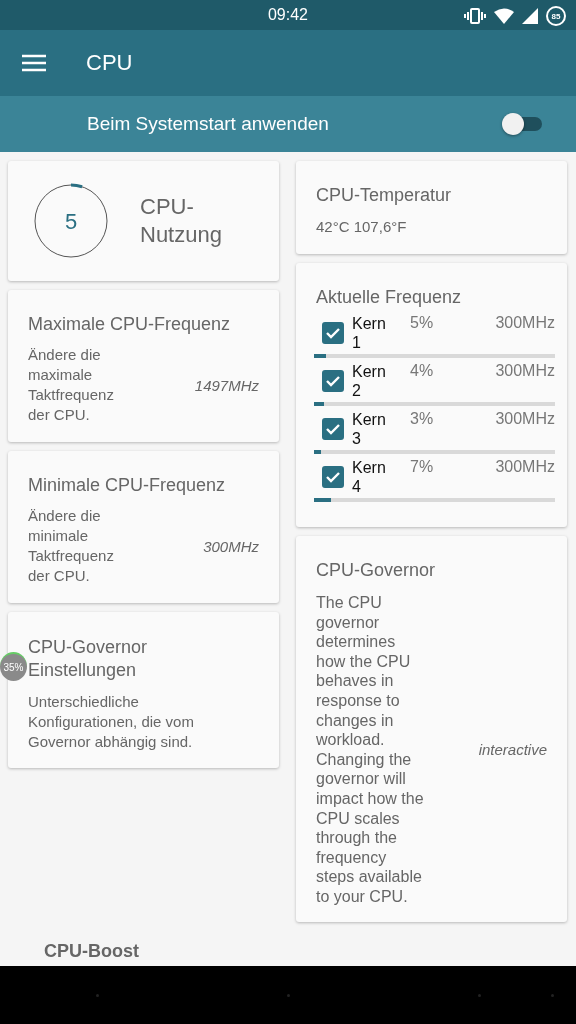 The image size is (576, 1024). What do you see at coordinates (422, 323) in the screenshot?
I see `core-load: 5%` at bounding box center [422, 323].